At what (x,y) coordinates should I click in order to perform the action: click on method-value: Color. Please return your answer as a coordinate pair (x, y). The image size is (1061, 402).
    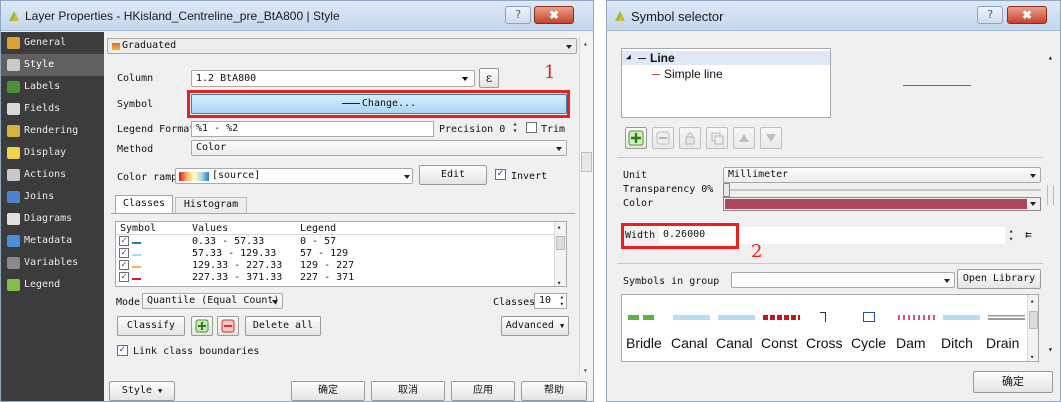
    Looking at the image, I should click on (211, 147).